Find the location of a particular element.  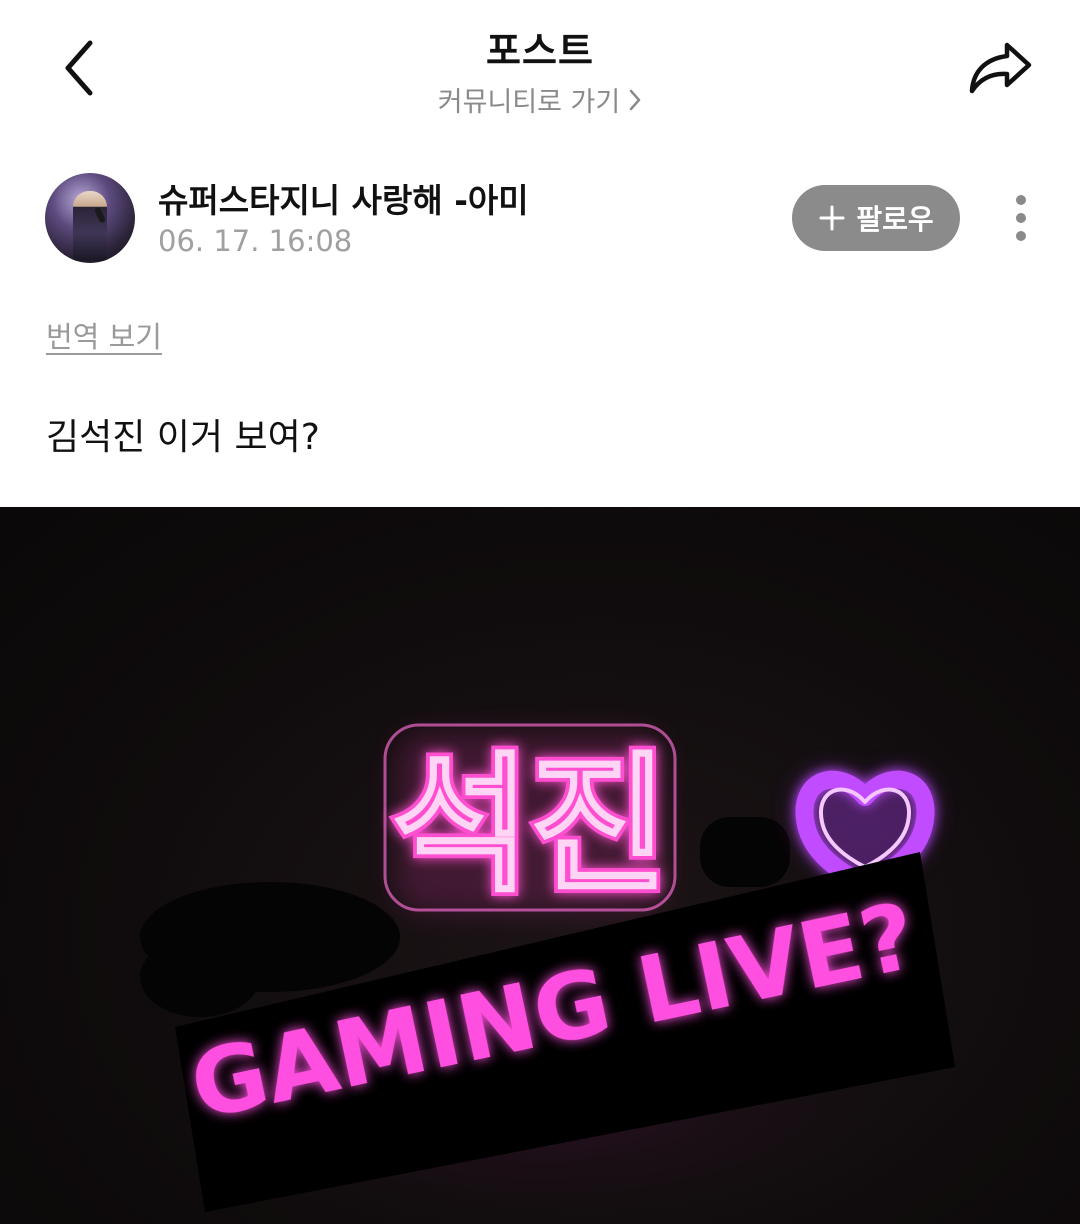

chevron-left-icon is located at coordinates (79, 68).